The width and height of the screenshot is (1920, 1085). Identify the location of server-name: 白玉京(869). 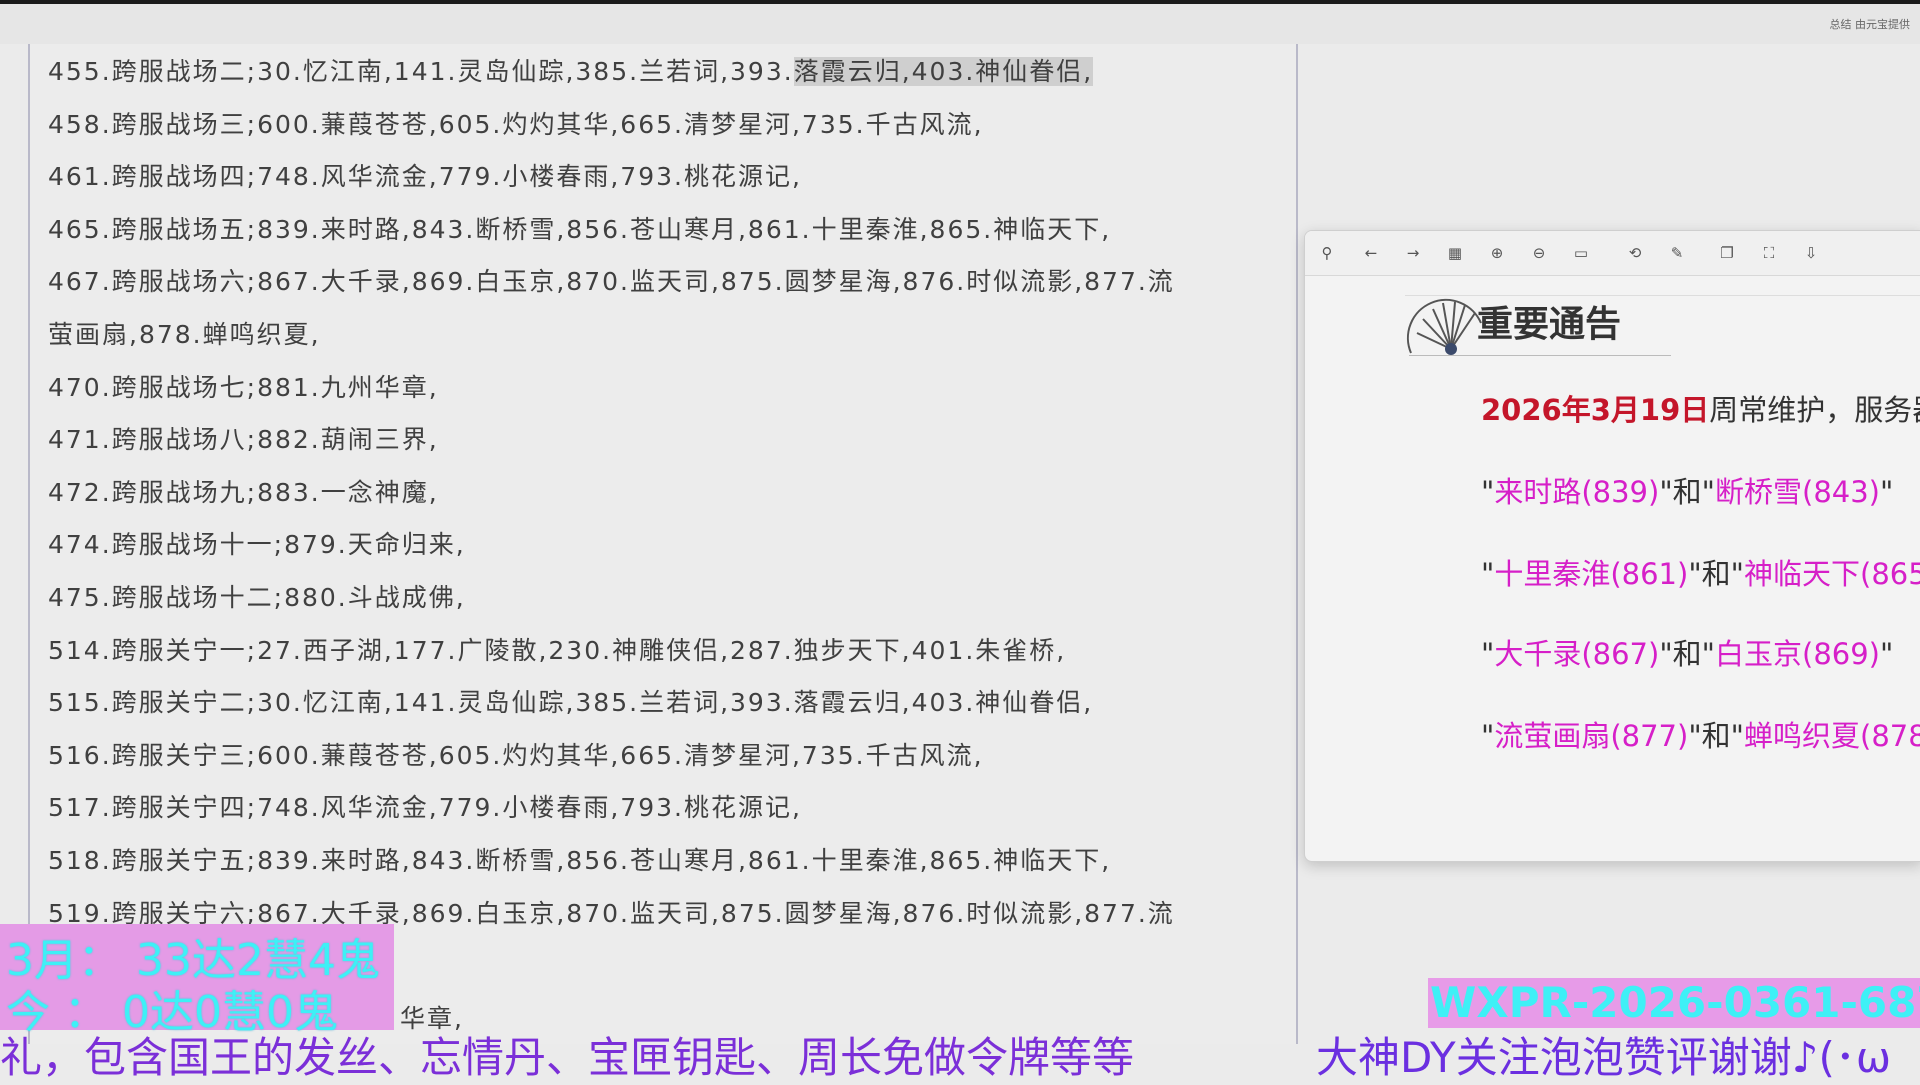
(1797, 654).